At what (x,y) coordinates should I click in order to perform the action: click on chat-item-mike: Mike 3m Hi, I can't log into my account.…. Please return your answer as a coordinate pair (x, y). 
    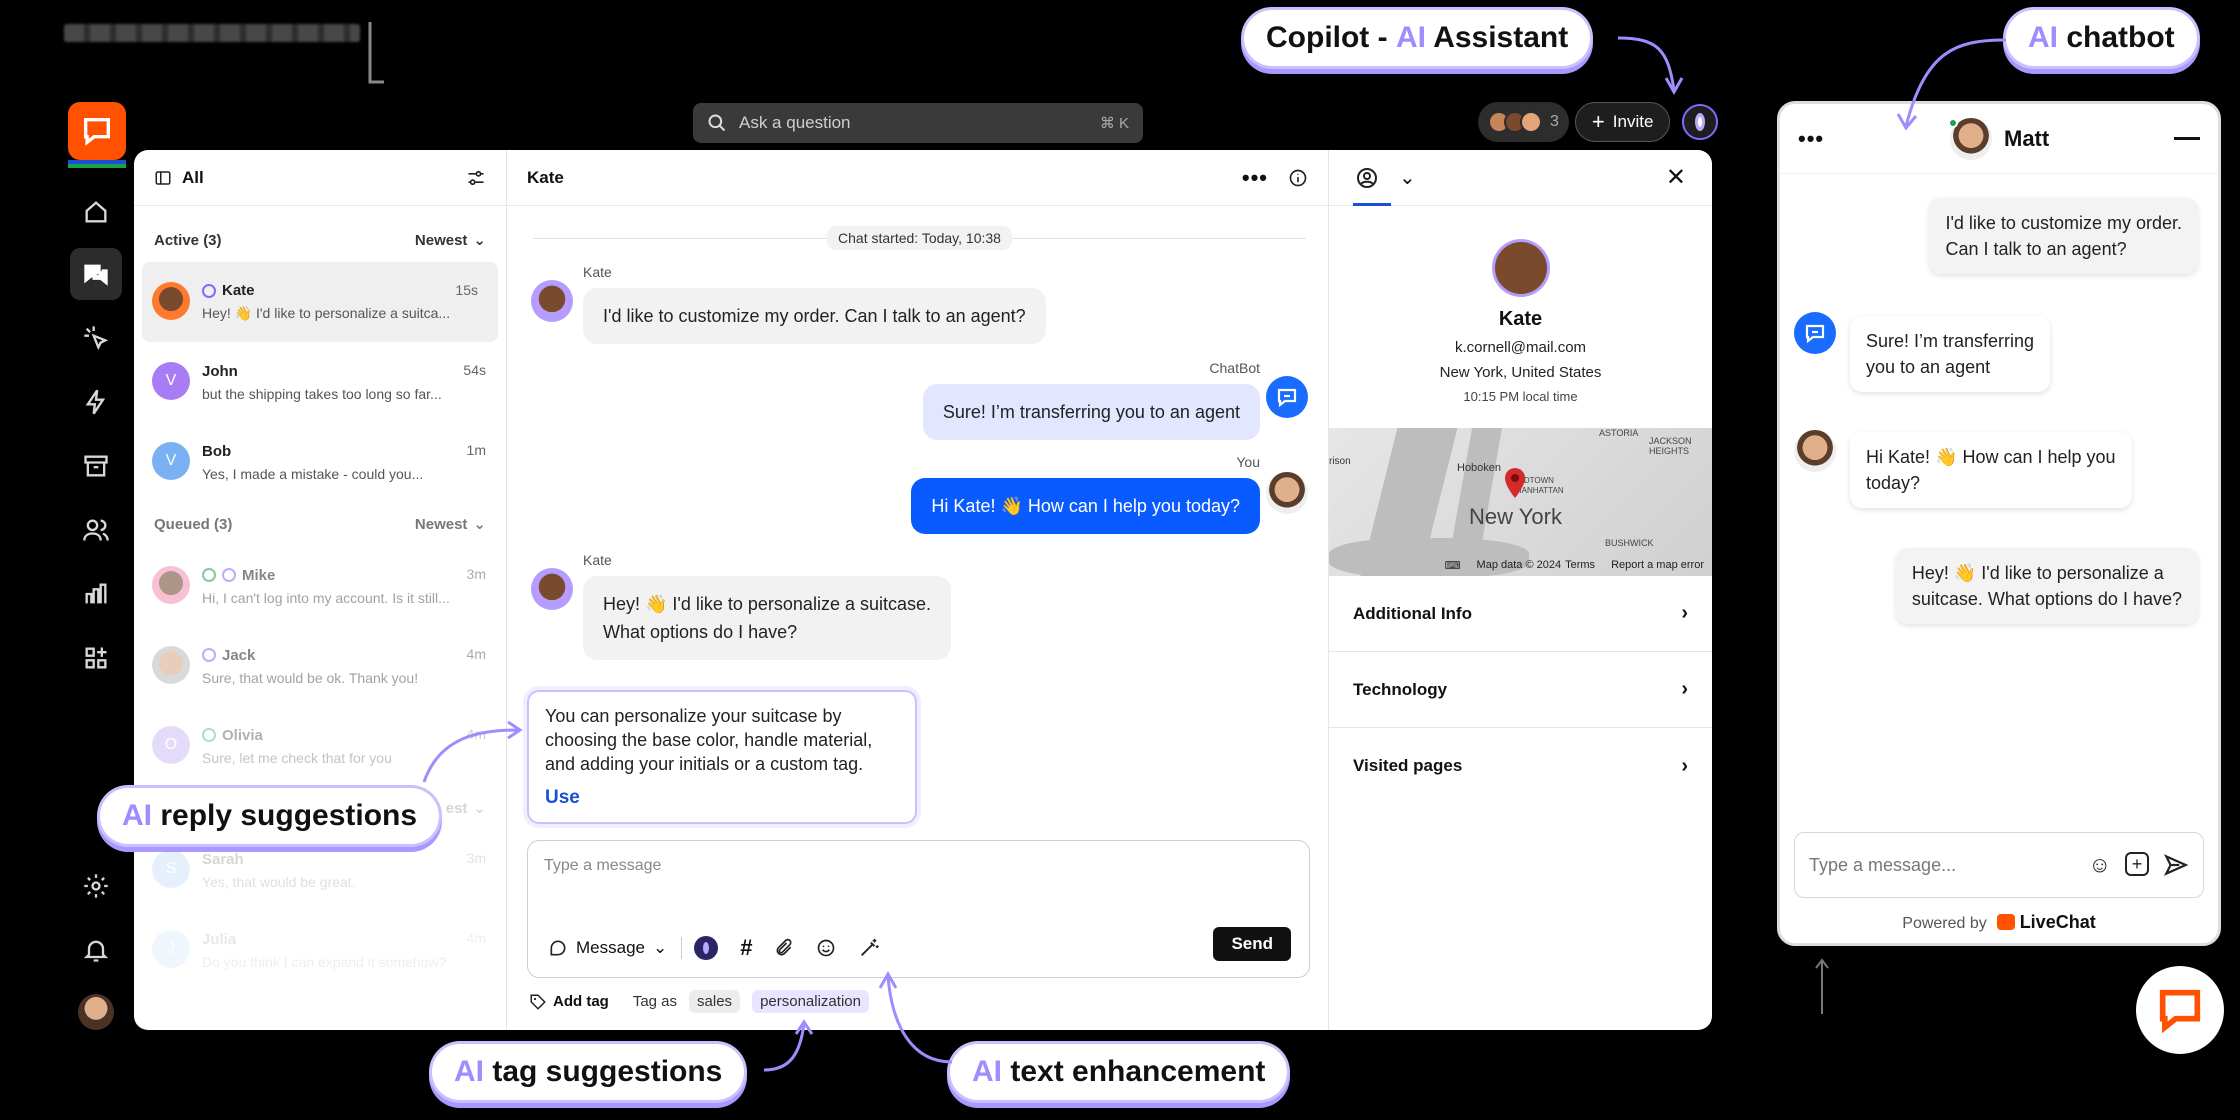
    Looking at the image, I should click on (320, 586).